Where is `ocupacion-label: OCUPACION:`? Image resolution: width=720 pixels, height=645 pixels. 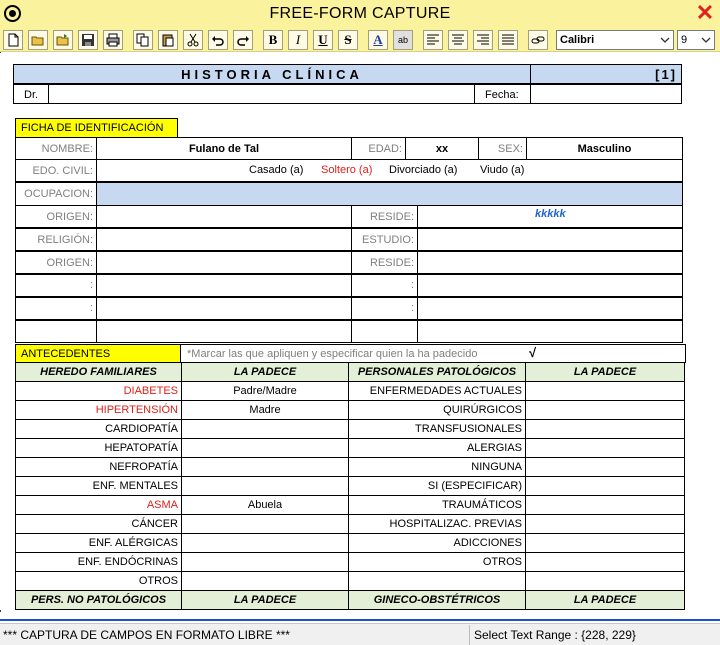
ocupacion-label: OCUPACION: is located at coordinates (56, 194).